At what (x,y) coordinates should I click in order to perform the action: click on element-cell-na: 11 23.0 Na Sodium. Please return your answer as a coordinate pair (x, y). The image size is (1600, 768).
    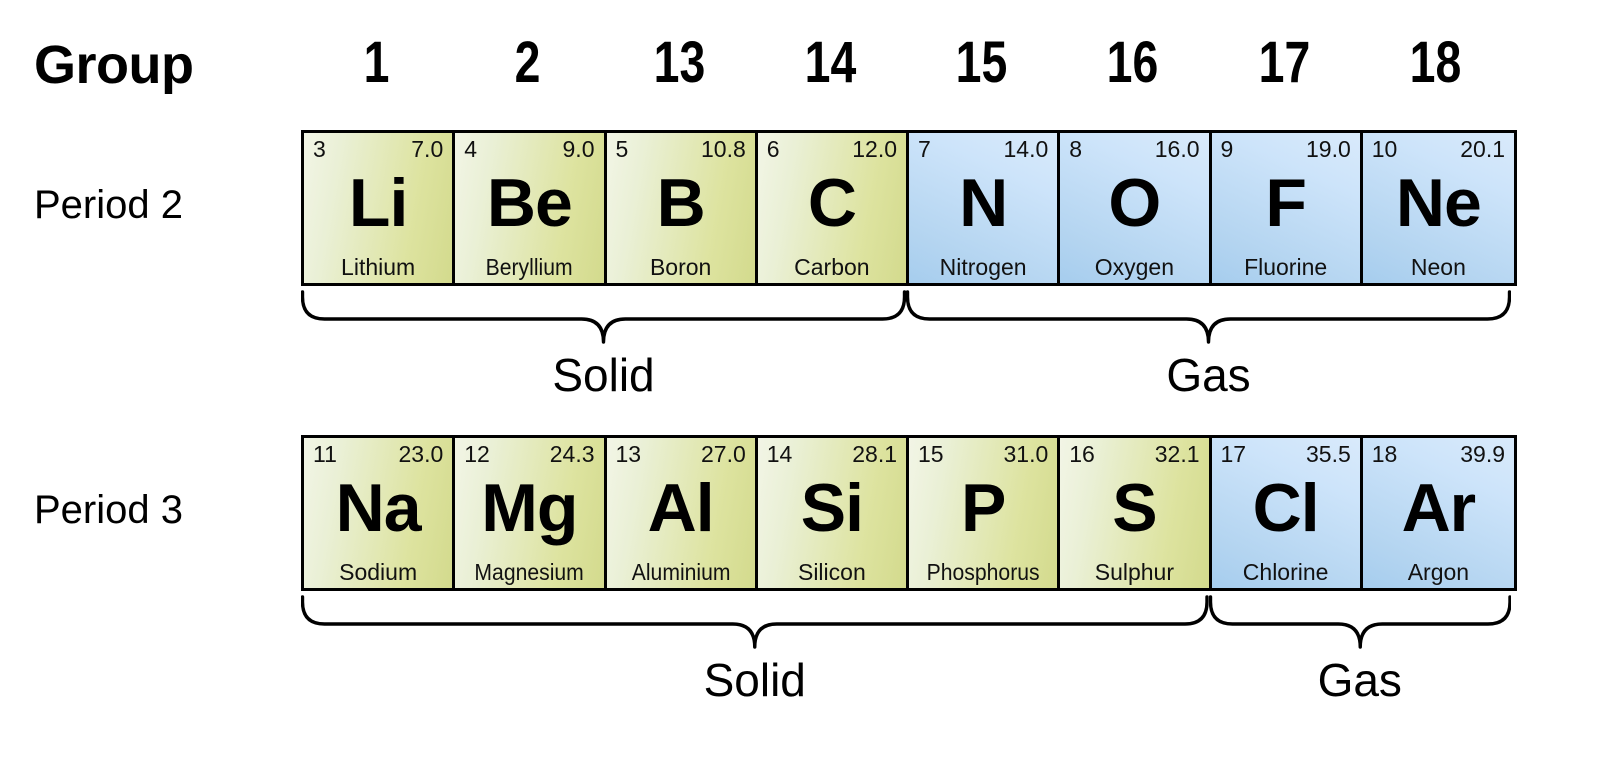
    Looking at the image, I should click on (380, 513).